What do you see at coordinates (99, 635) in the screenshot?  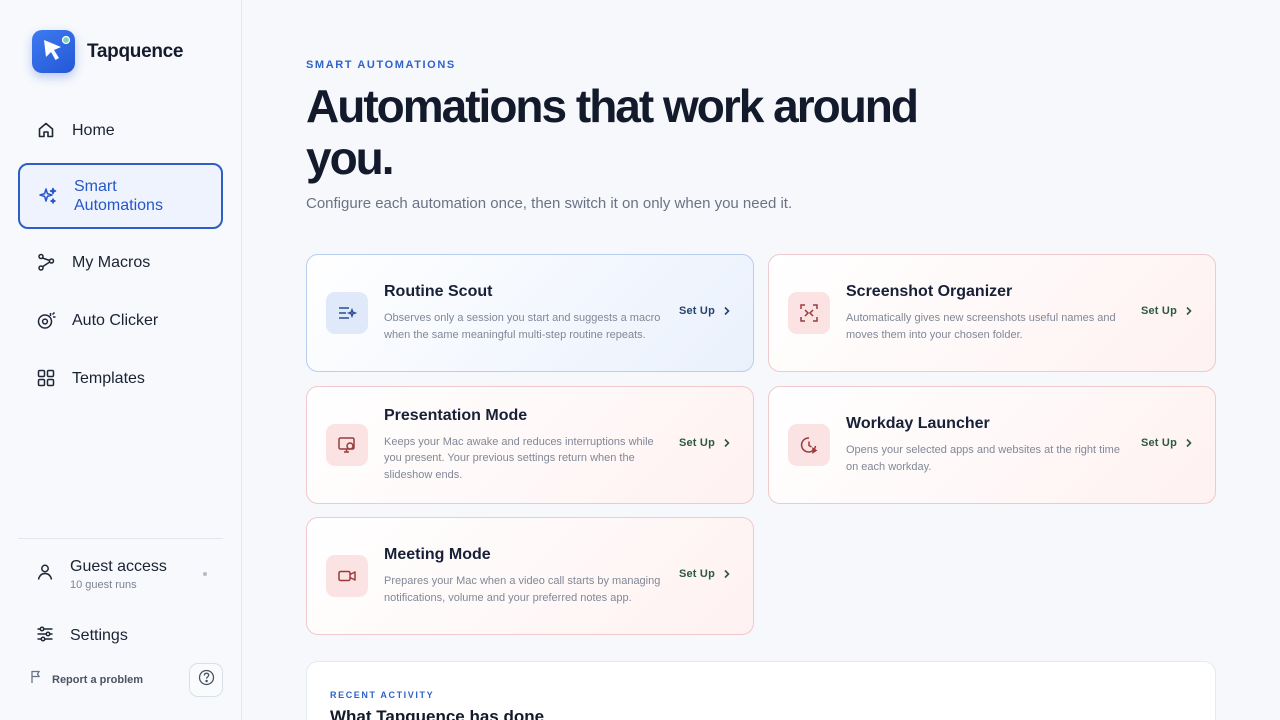 I see `settings-label: Settings` at bounding box center [99, 635].